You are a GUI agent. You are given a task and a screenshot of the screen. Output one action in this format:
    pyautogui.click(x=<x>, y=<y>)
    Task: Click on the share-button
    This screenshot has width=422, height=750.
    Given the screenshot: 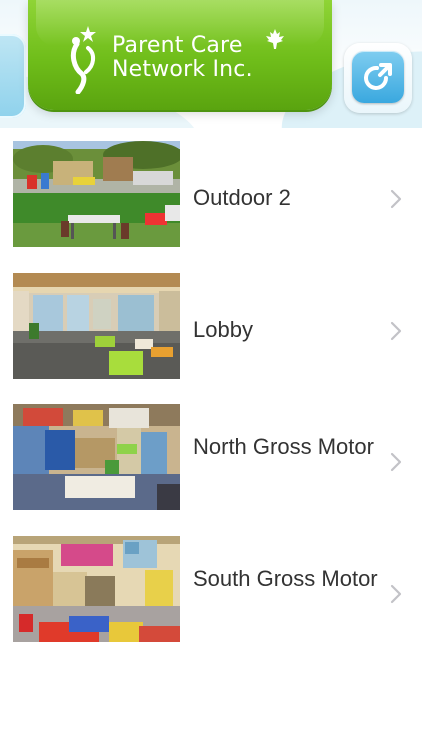 What is the action you would take?
    pyautogui.click(x=378, y=77)
    